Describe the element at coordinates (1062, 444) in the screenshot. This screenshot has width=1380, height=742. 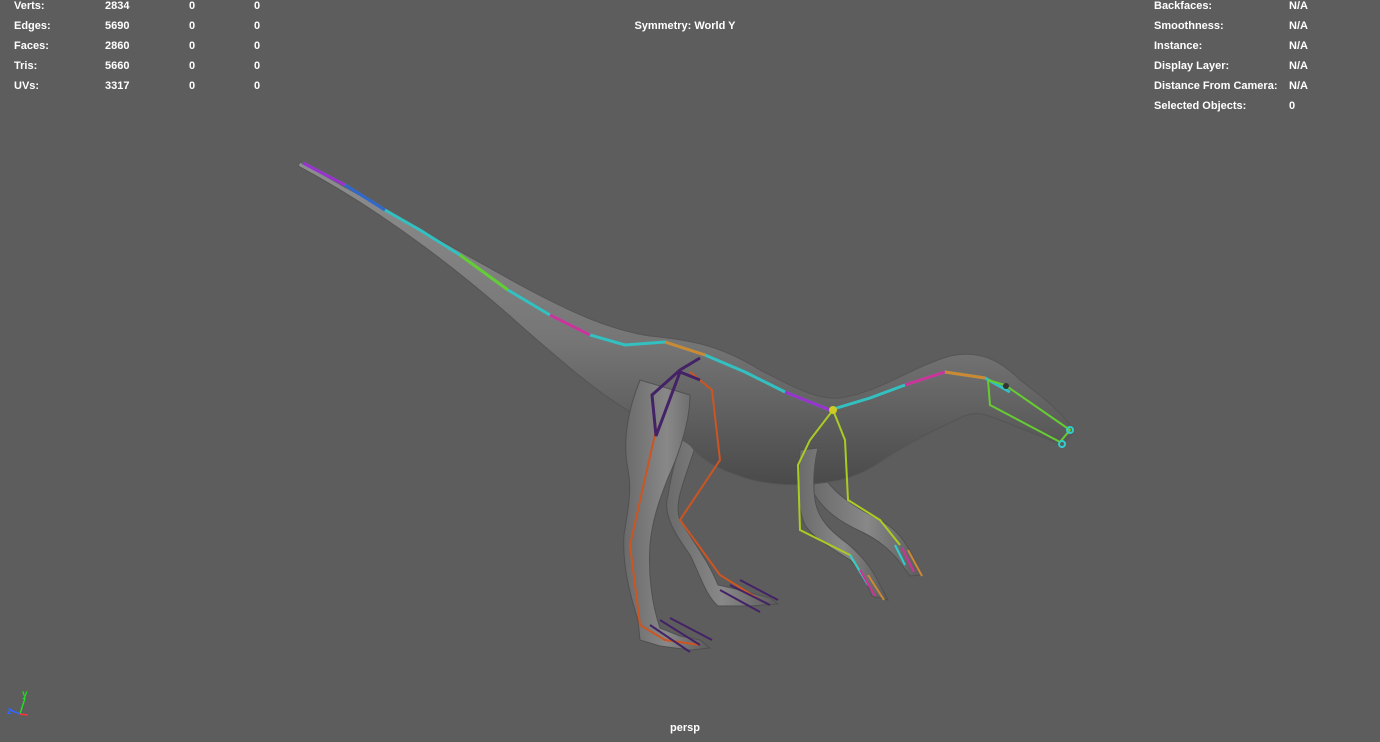
I see `jaw-lower-tip-joint` at that location.